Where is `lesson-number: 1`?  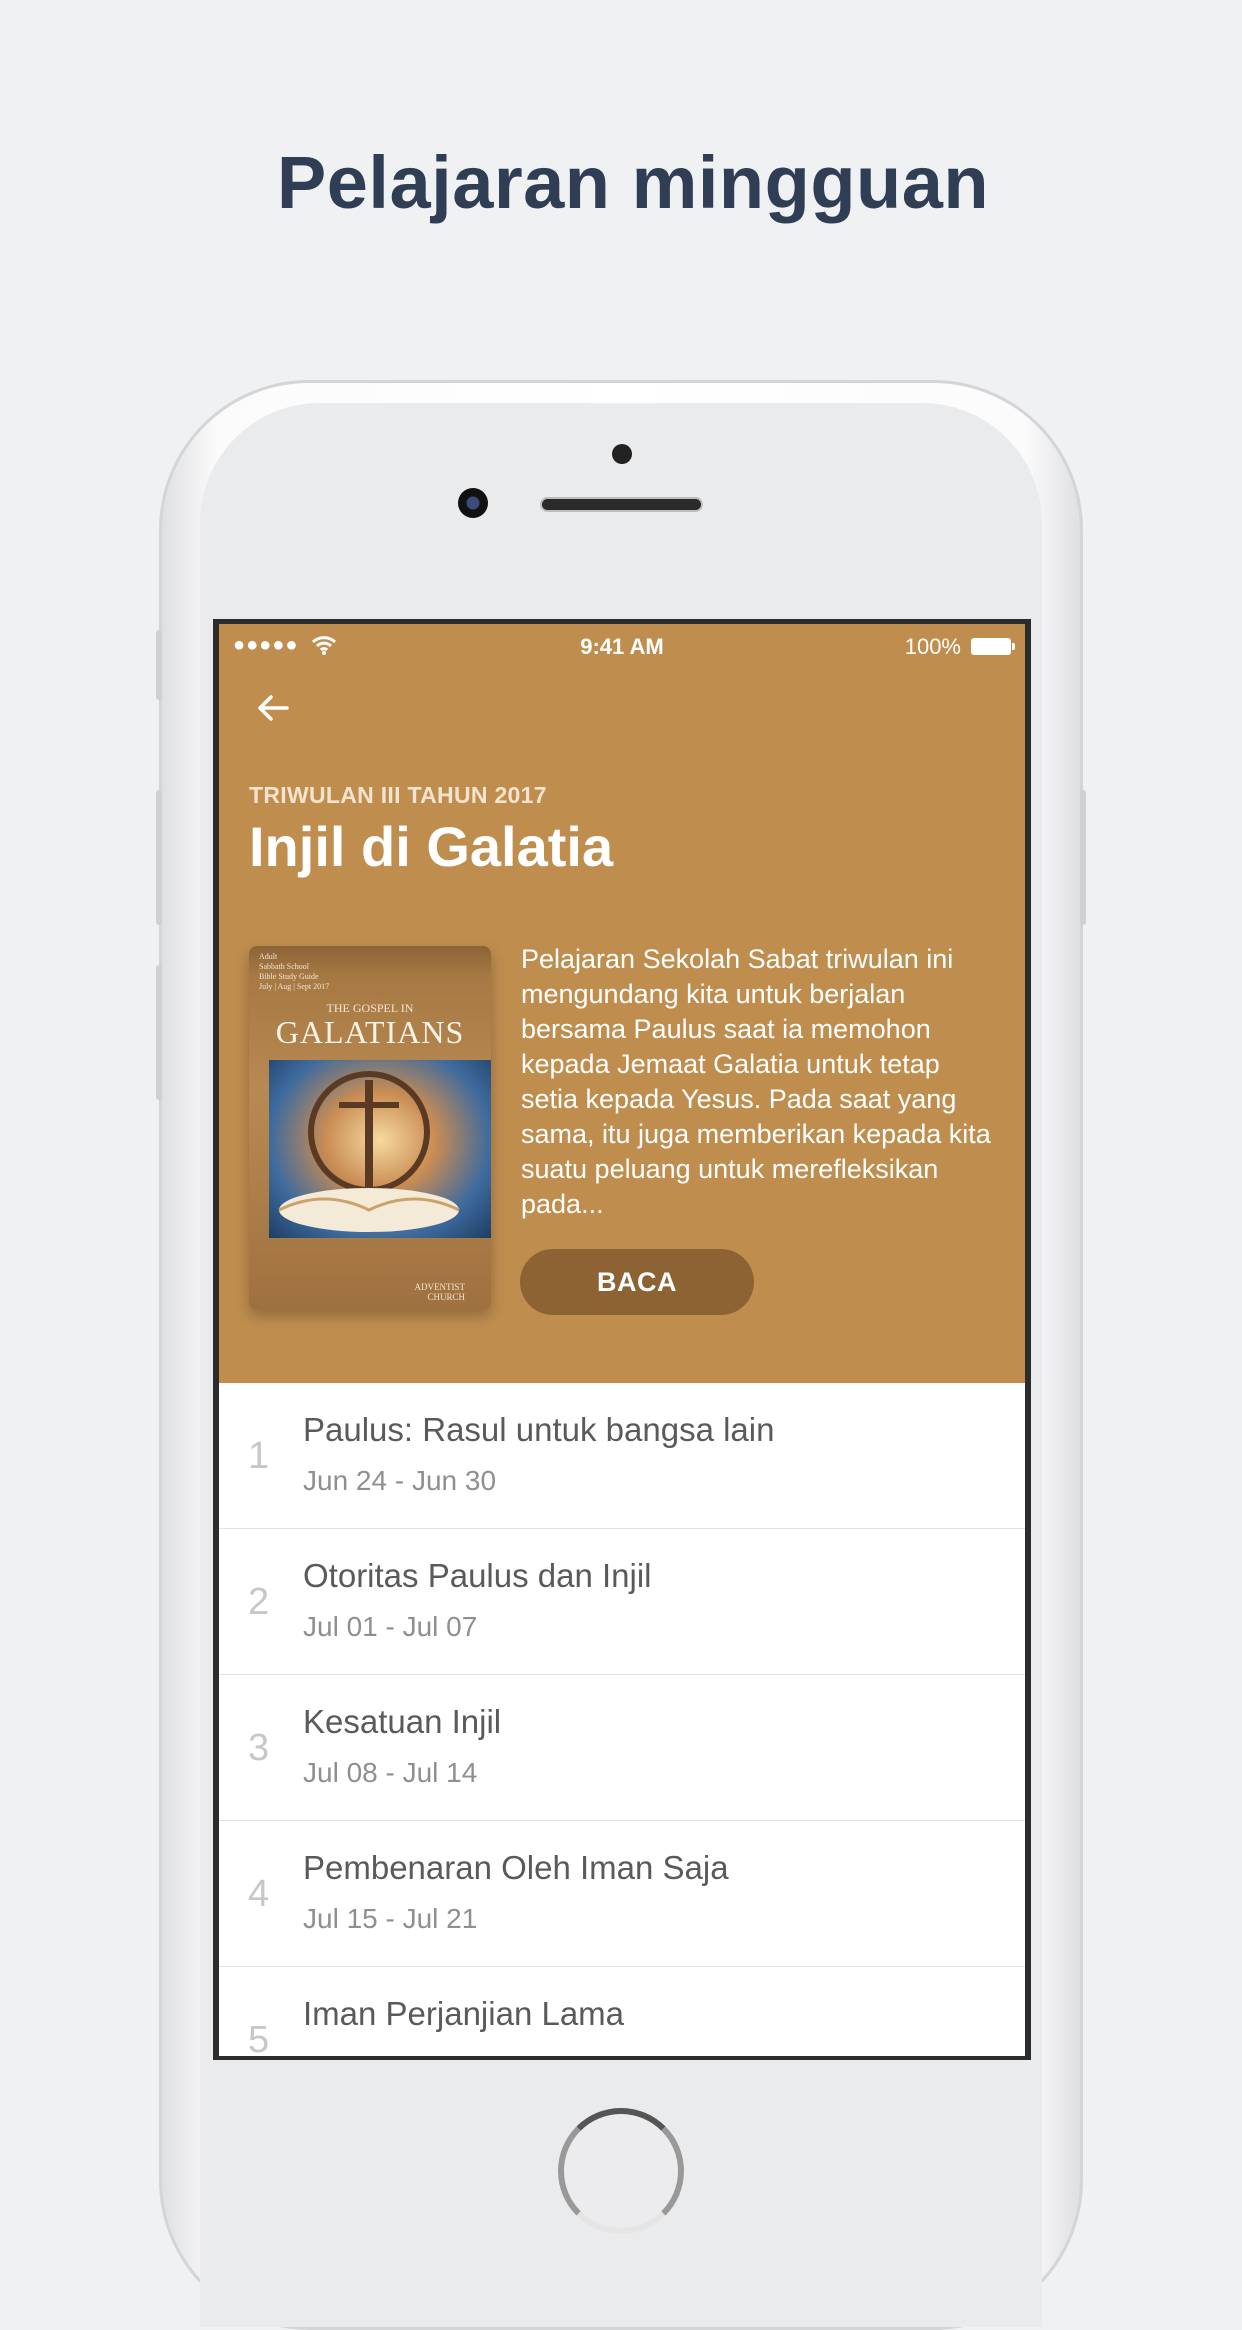
lesson-number: 1 is located at coordinates (259, 1456).